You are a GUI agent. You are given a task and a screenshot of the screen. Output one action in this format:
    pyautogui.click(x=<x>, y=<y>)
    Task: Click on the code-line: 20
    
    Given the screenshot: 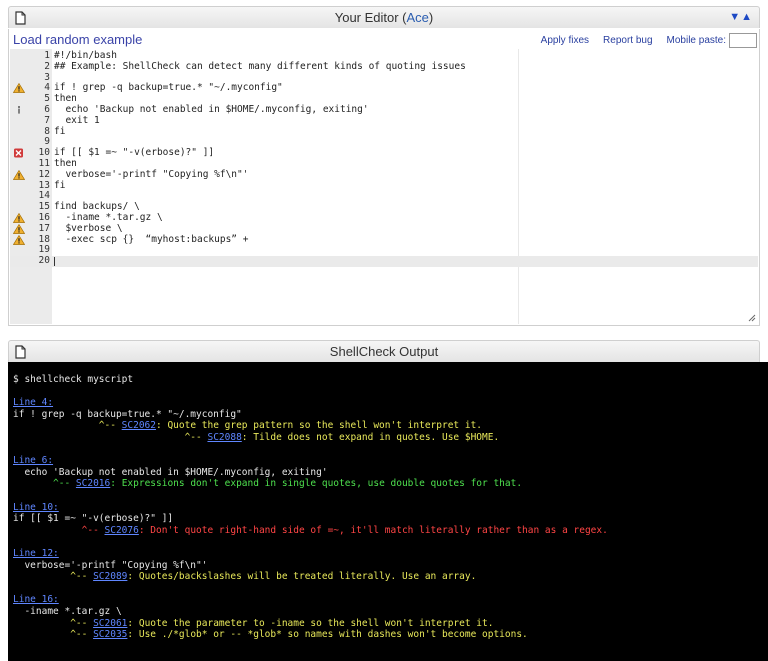 What is the action you would take?
    pyautogui.click(x=384, y=261)
    